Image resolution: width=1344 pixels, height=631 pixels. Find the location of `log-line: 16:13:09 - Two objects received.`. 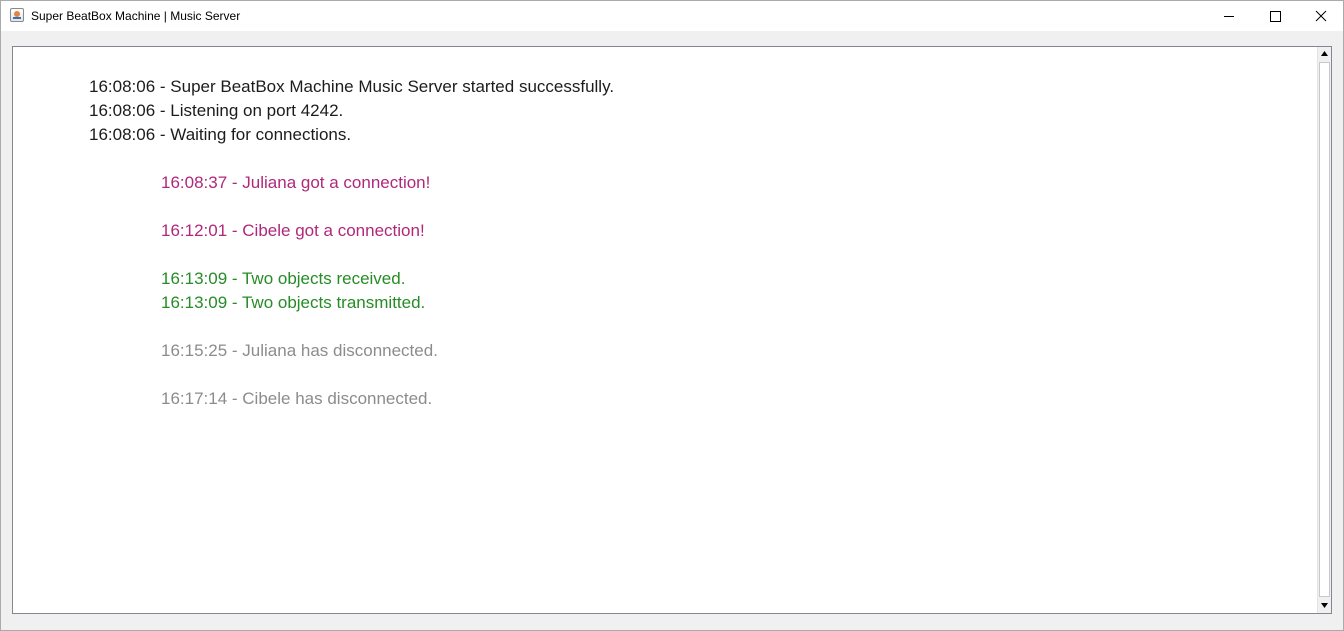

log-line: 16:13:09 - Two objects received. is located at coordinates (283, 278).